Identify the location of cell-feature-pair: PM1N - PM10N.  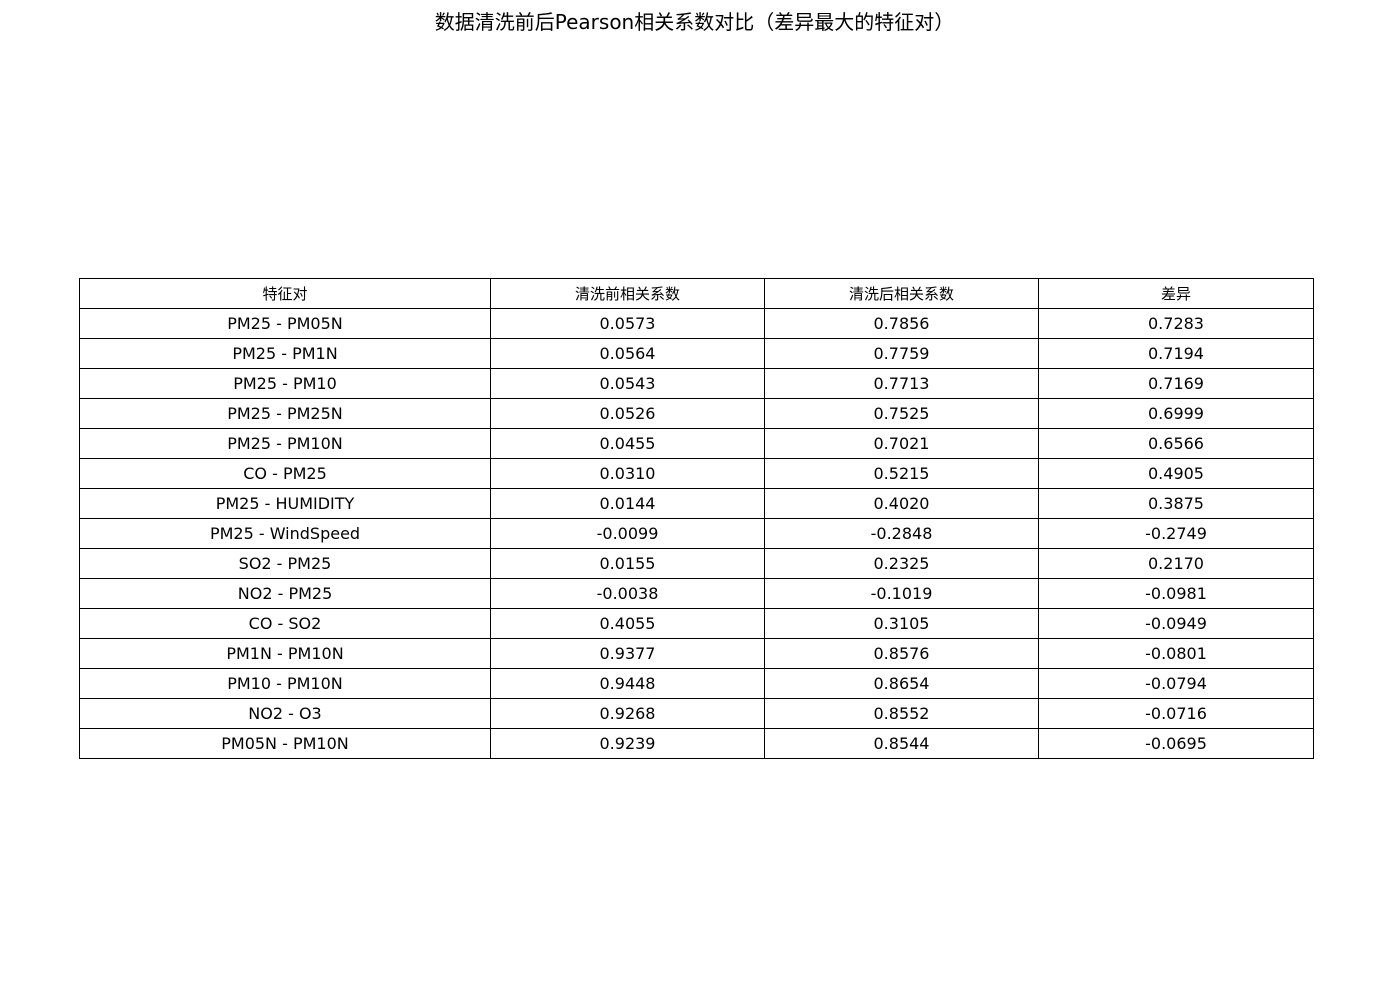
(285, 653).